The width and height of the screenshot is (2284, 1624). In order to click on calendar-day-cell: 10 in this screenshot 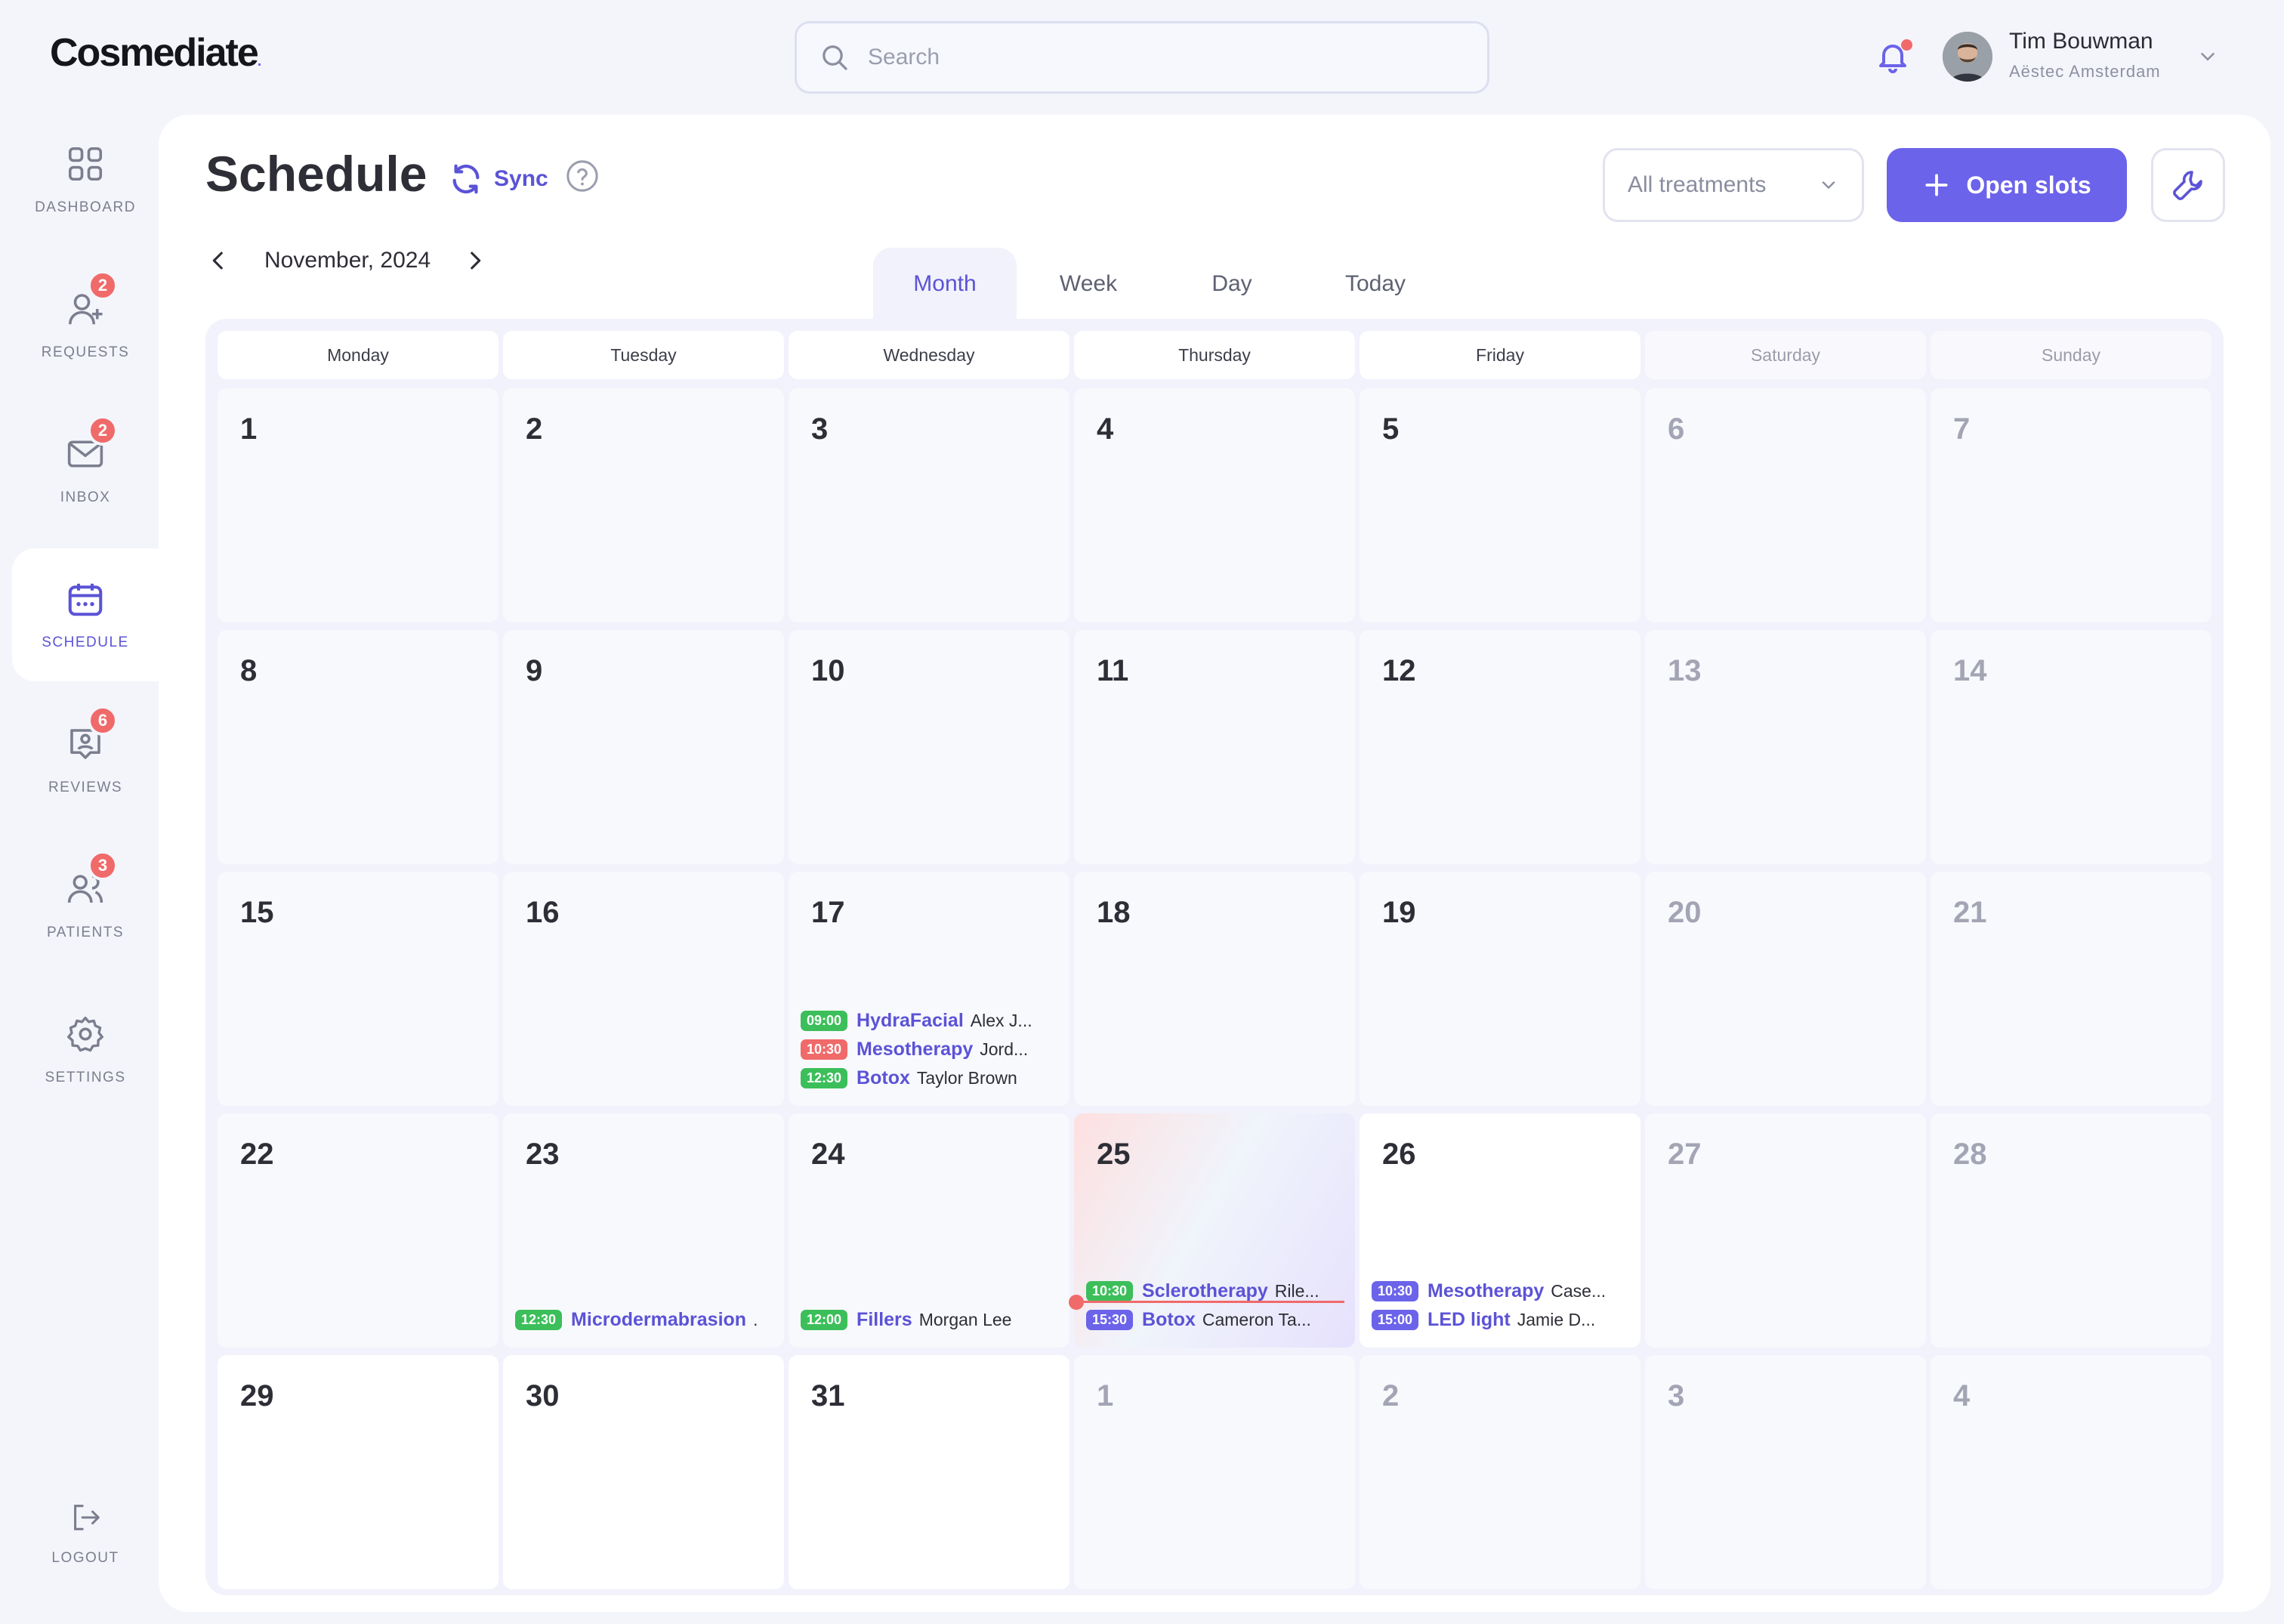, I will do `click(929, 747)`.